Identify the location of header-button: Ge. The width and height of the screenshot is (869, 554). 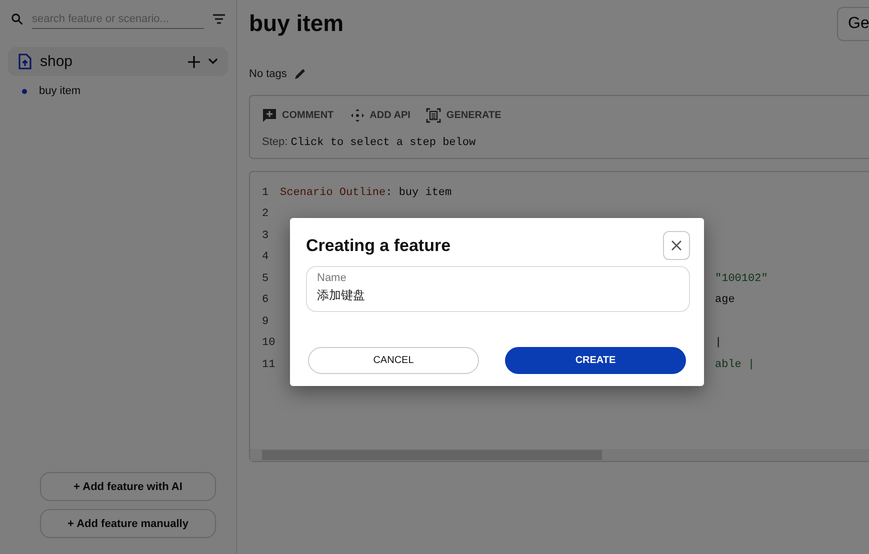
(853, 24).